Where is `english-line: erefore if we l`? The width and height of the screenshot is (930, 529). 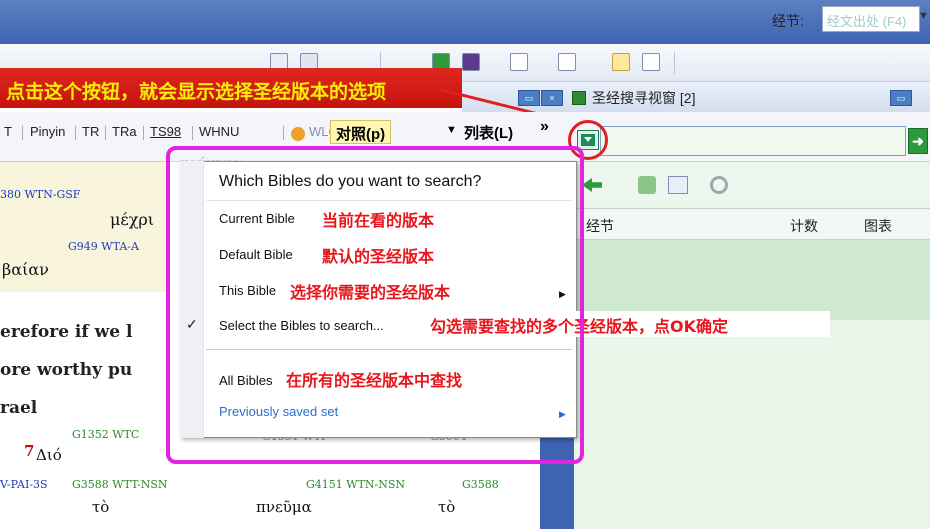 english-line: erefore if we l is located at coordinates (66, 332).